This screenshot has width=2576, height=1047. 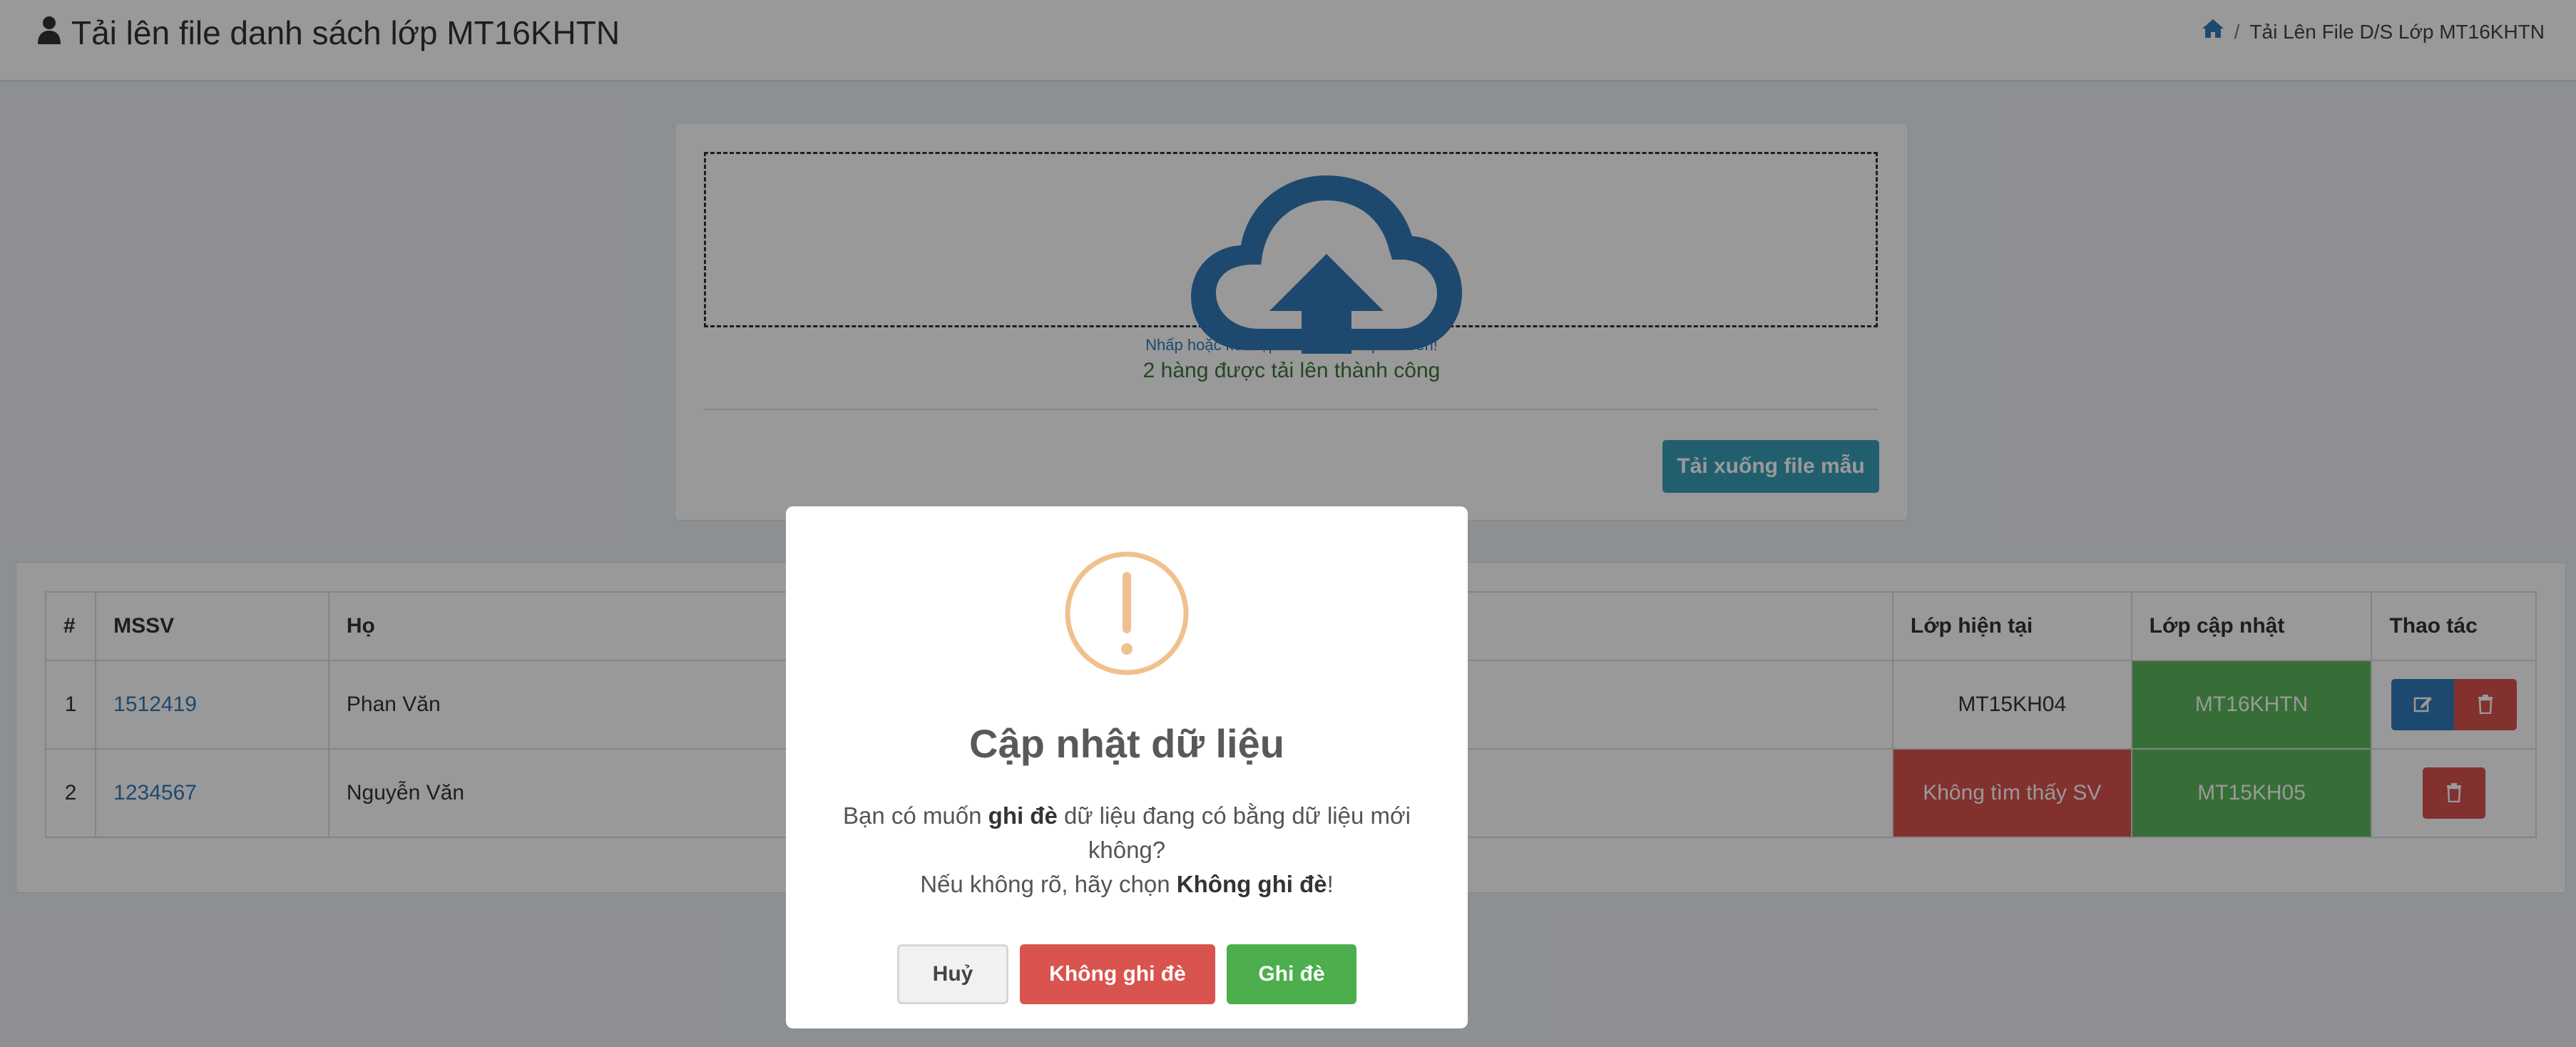 I want to click on dialog-title: Cập nhật dữ liệu, so click(x=1126, y=743).